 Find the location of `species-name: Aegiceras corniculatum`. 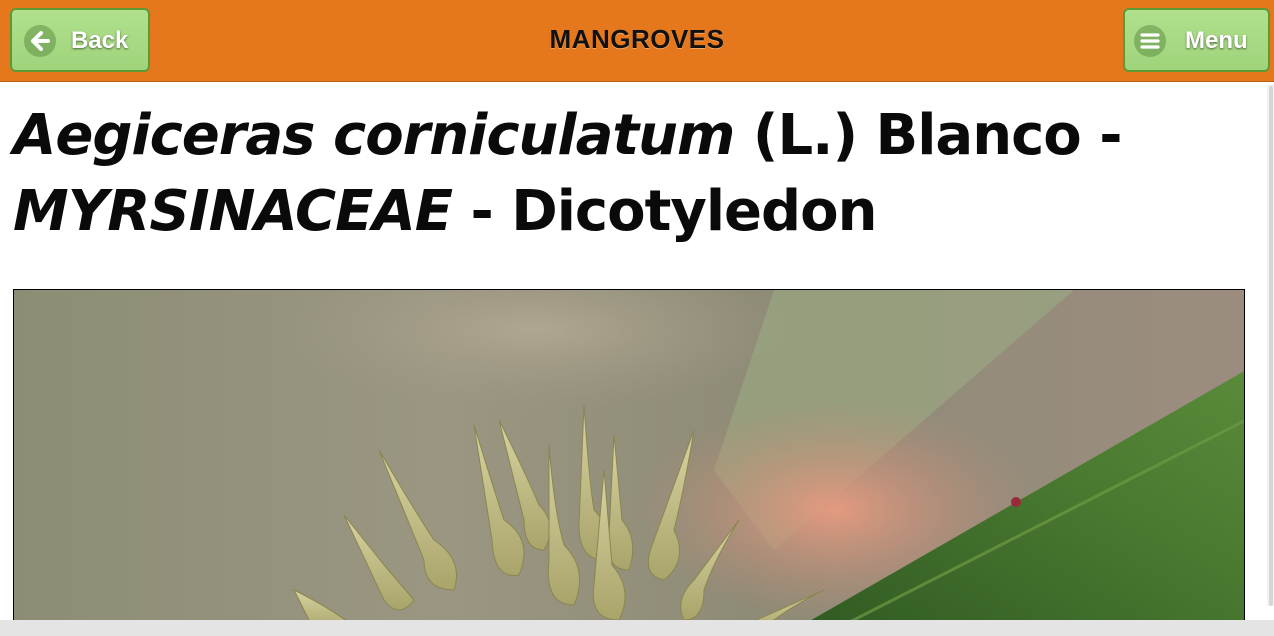

species-name: Aegiceras corniculatum is located at coordinates (374, 135).